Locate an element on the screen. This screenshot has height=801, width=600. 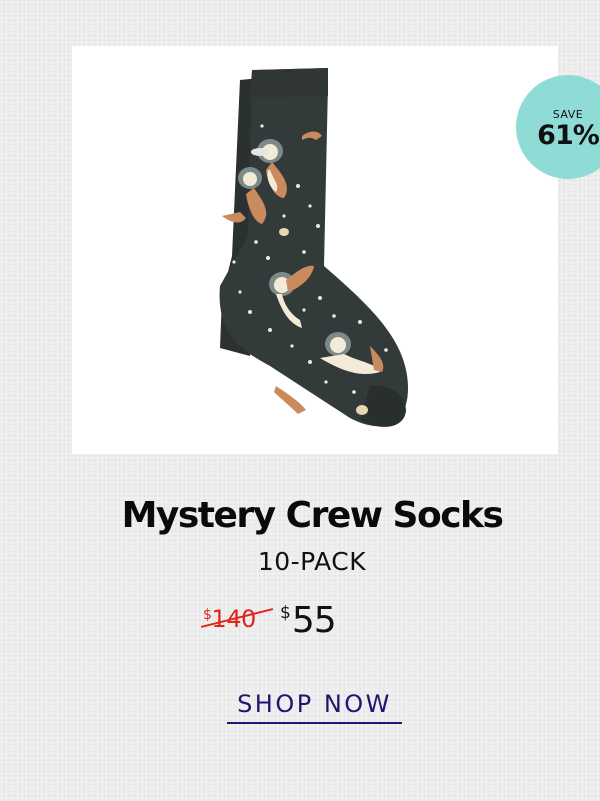
save-badge-value: 61% is located at coordinates (568, 135).